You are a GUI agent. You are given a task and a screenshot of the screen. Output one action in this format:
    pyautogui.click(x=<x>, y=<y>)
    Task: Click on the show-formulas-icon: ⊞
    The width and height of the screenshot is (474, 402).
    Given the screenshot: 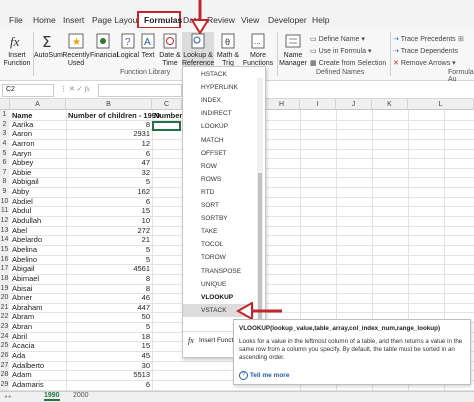 What is the action you would take?
    pyautogui.click(x=461, y=39)
    